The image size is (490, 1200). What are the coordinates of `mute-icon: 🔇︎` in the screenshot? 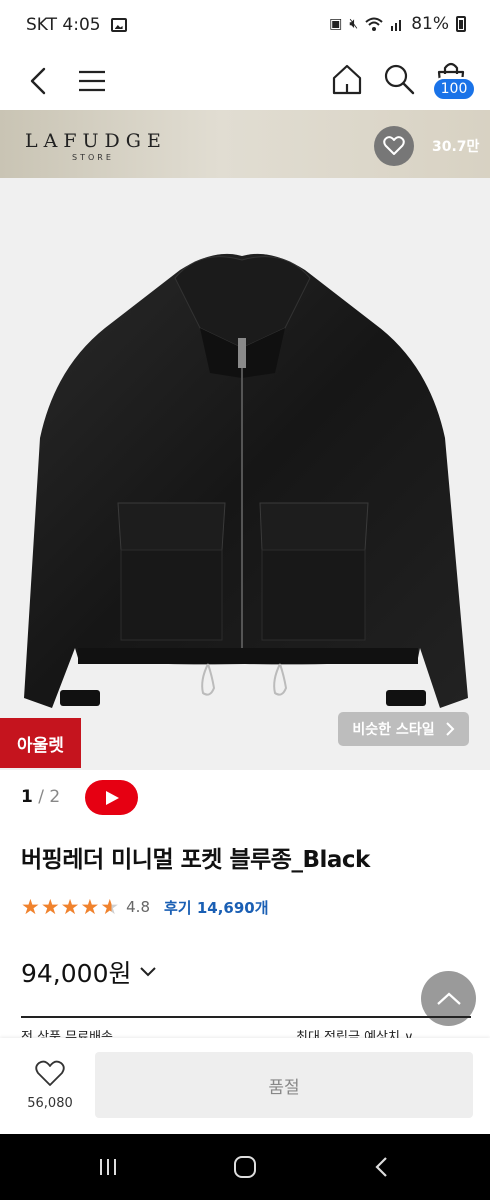 It's located at (354, 24).